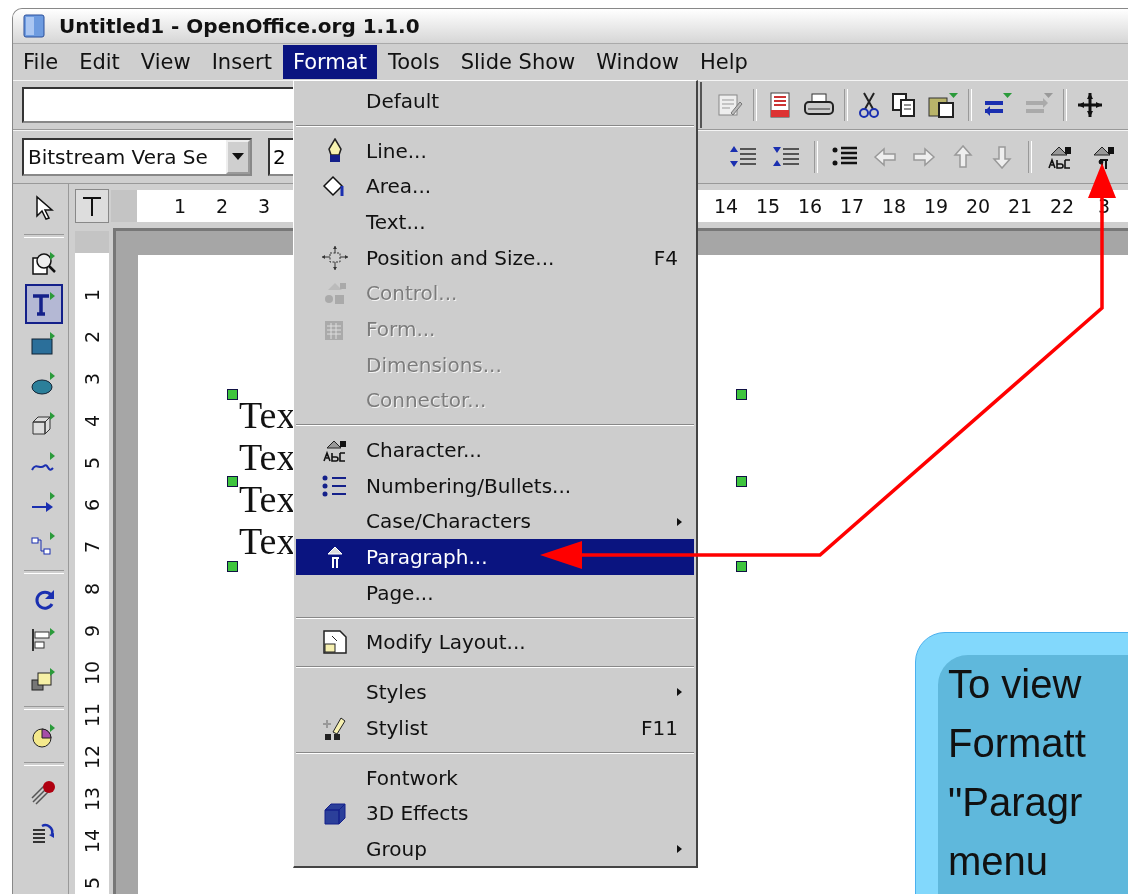 This screenshot has height=894, width=1128. Describe the element at coordinates (44, 304) in the screenshot. I see `text-tool-button` at that location.